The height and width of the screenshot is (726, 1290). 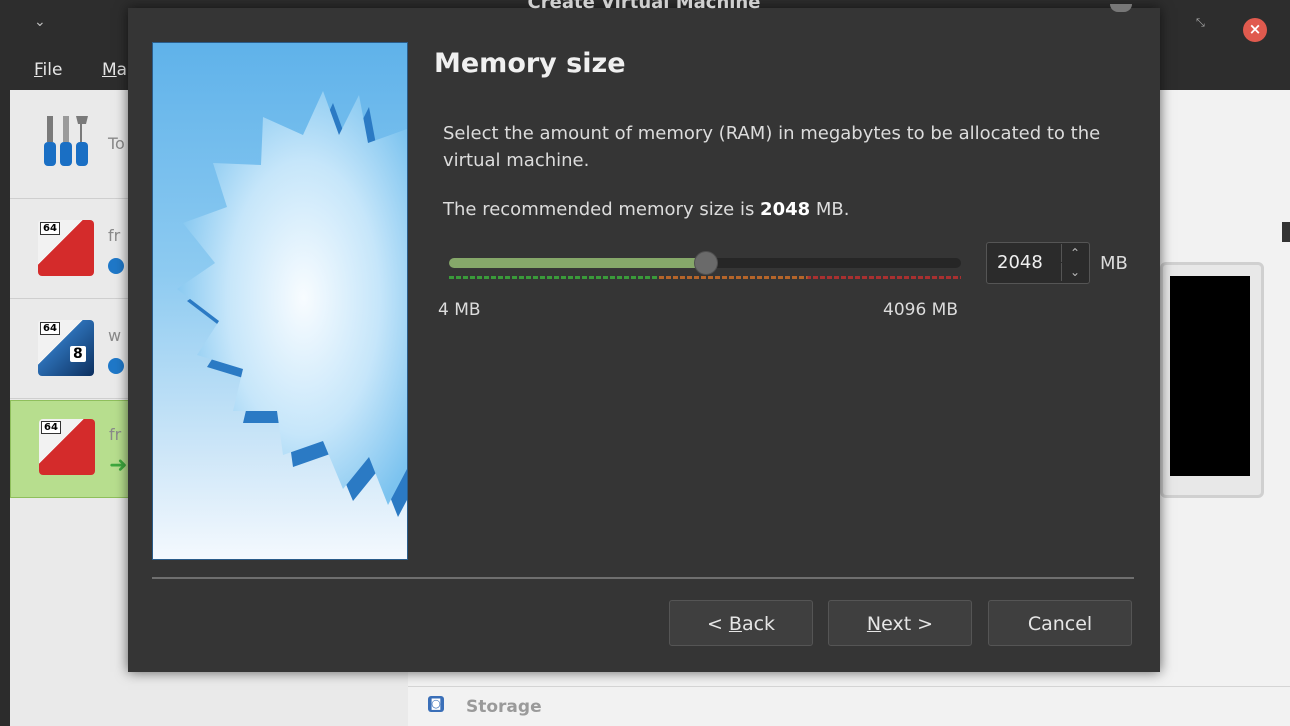 What do you see at coordinates (735, 624) in the screenshot?
I see `back-button-mnemonic: B` at bounding box center [735, 624].